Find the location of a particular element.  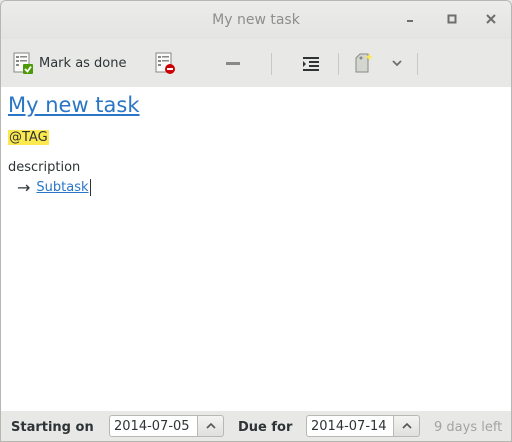

start-date-picker-button is located at coordinates (211, 426).